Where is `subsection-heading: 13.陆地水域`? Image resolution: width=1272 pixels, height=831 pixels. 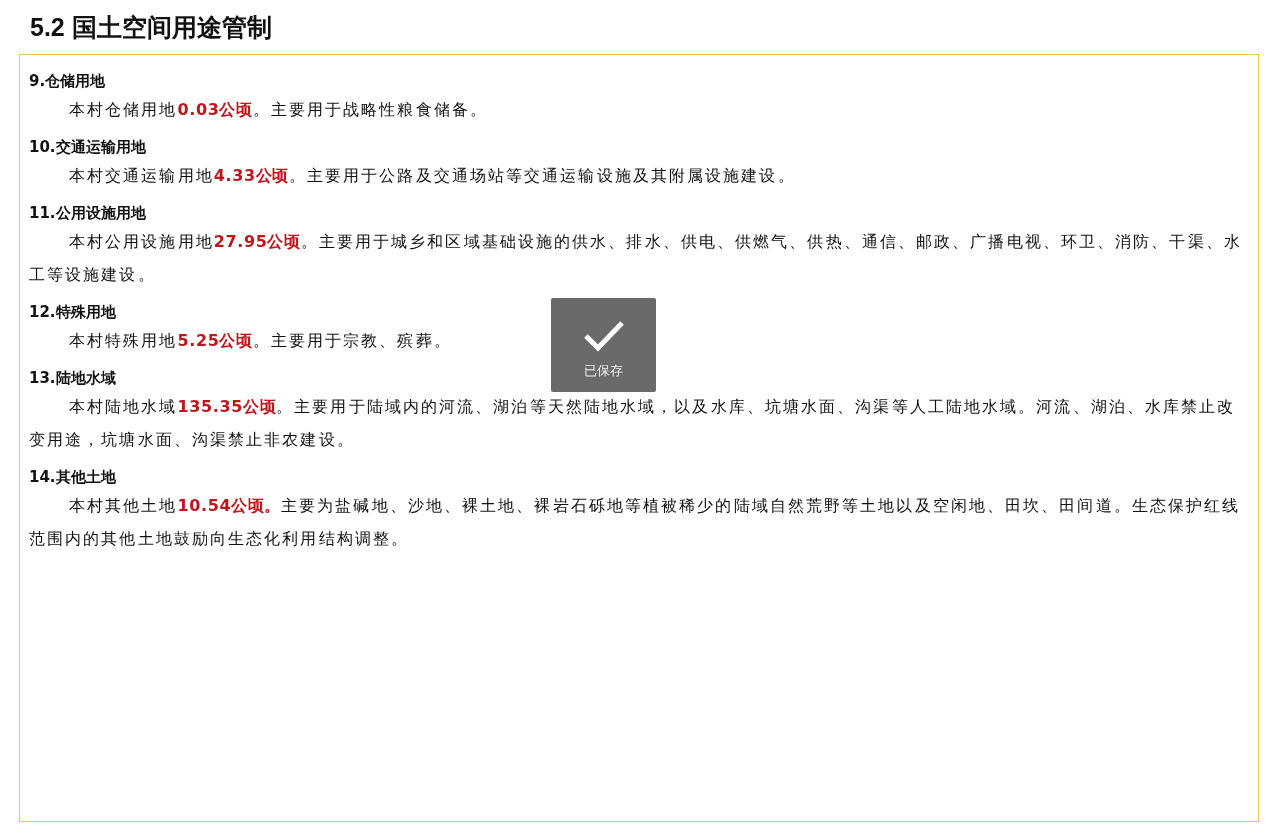 subsection-heading: 13.陆地水域 is located at coordinates (72, 378).